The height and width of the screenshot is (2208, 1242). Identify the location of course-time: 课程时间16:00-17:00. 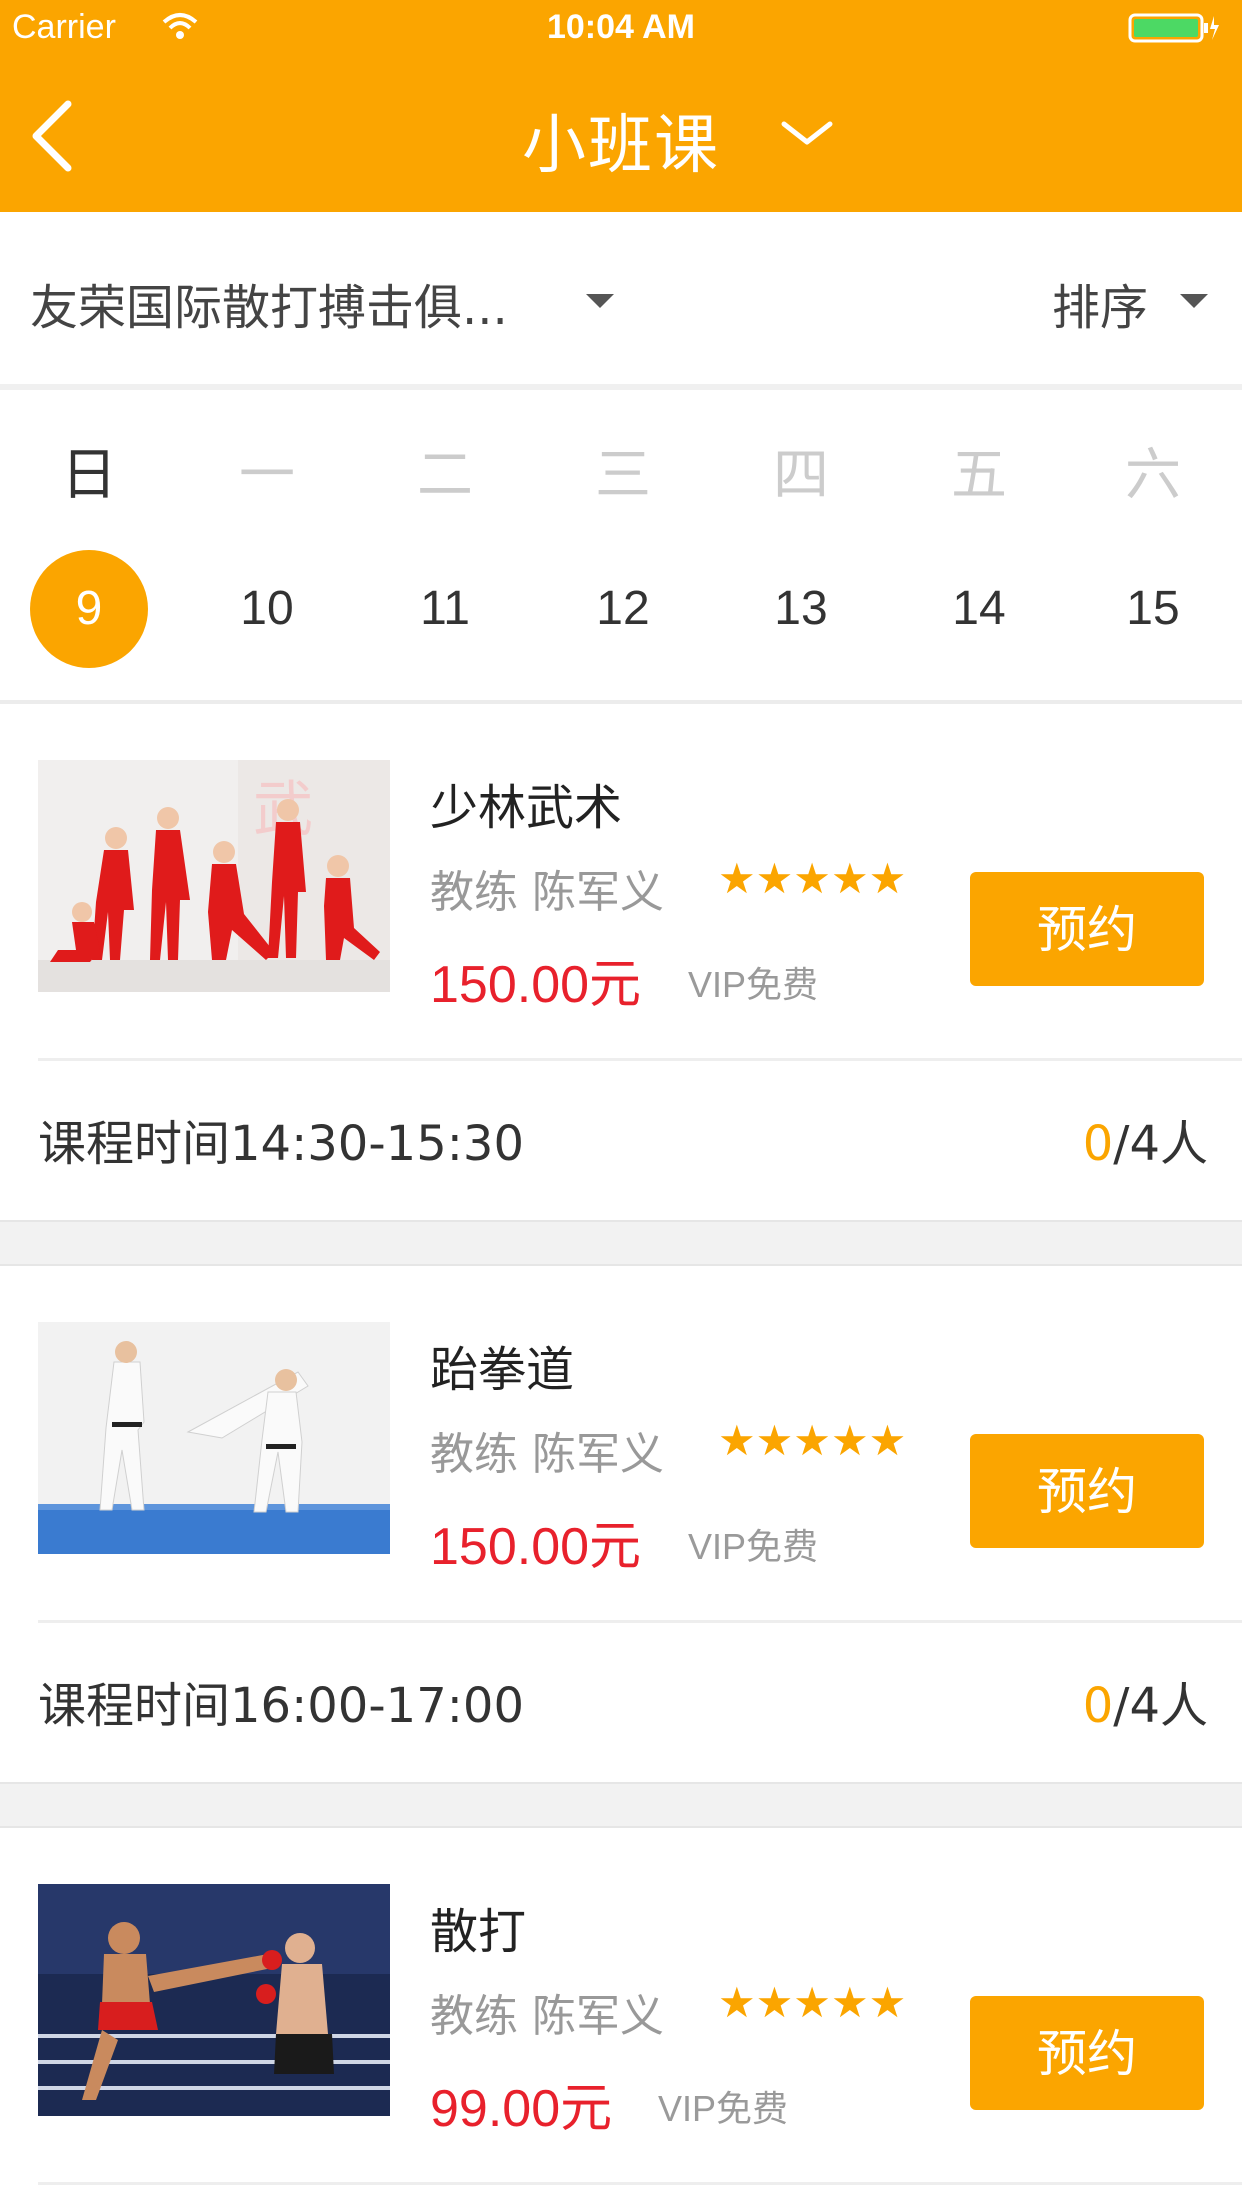
(281, 1706).